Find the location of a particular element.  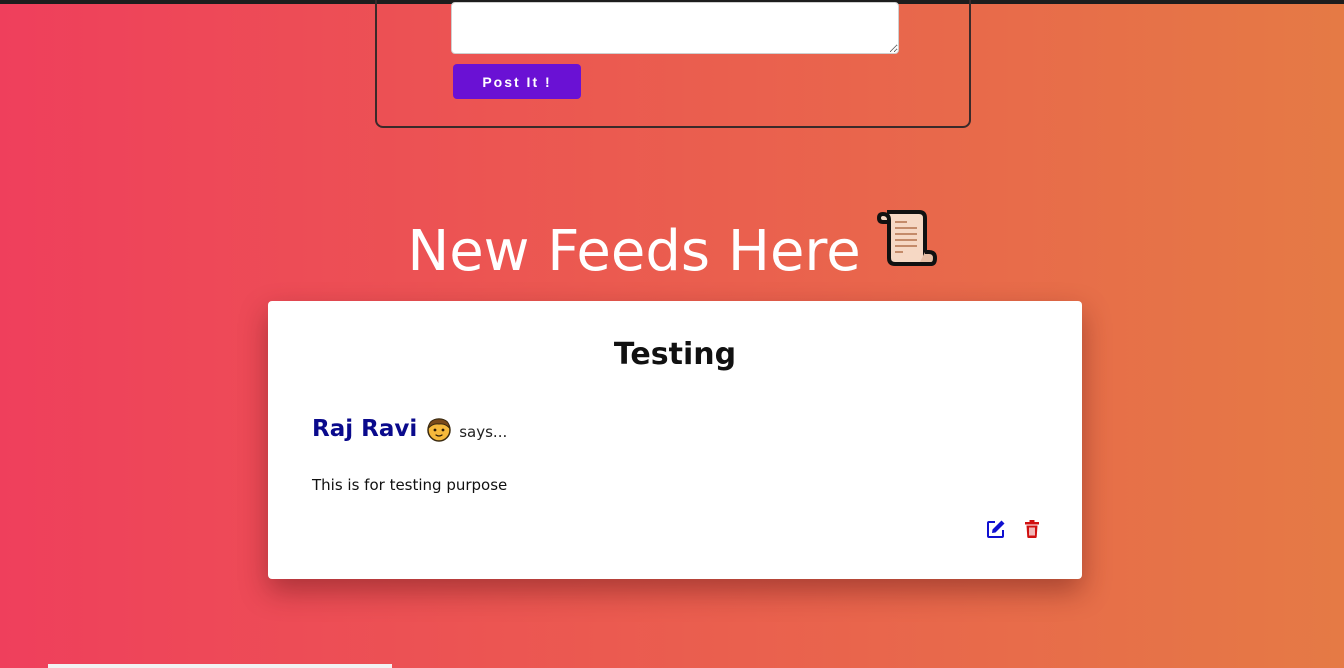

scroll-icon is located at coordinates (905, 249).